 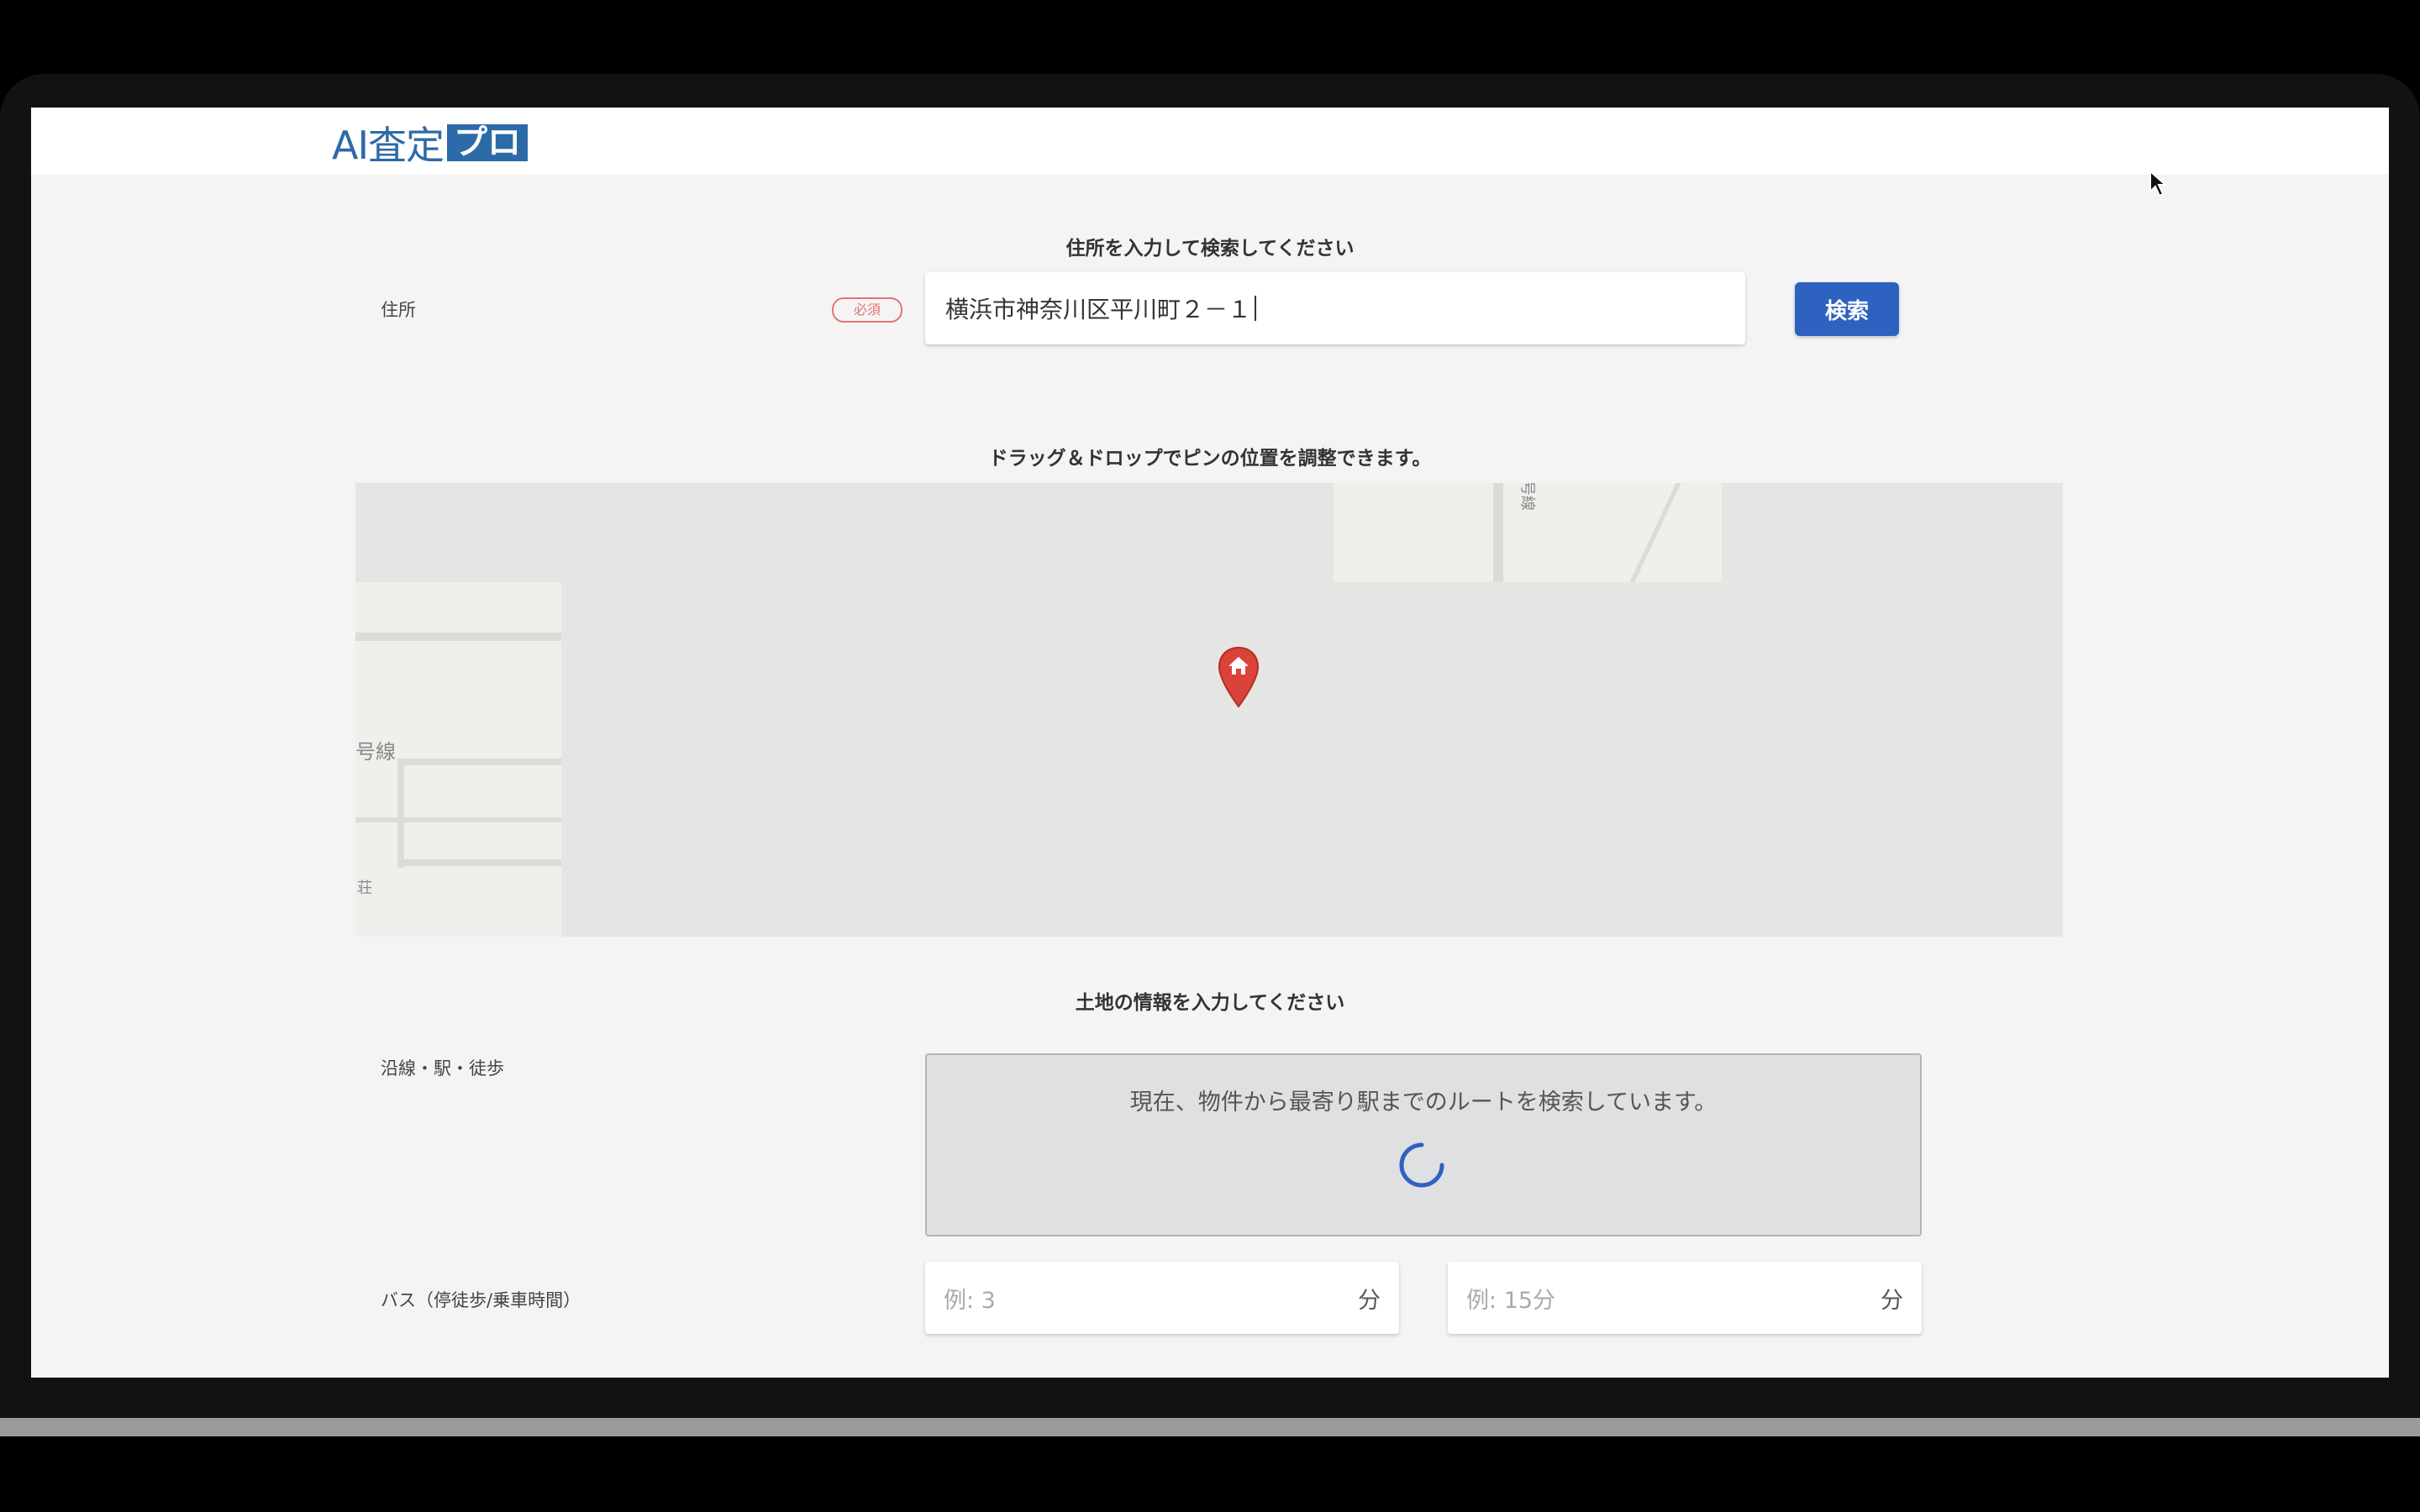 What do you see at coordinates (1256, 308) in the screenshot?
I see `text-caret` at bounding box center [1256, 308].